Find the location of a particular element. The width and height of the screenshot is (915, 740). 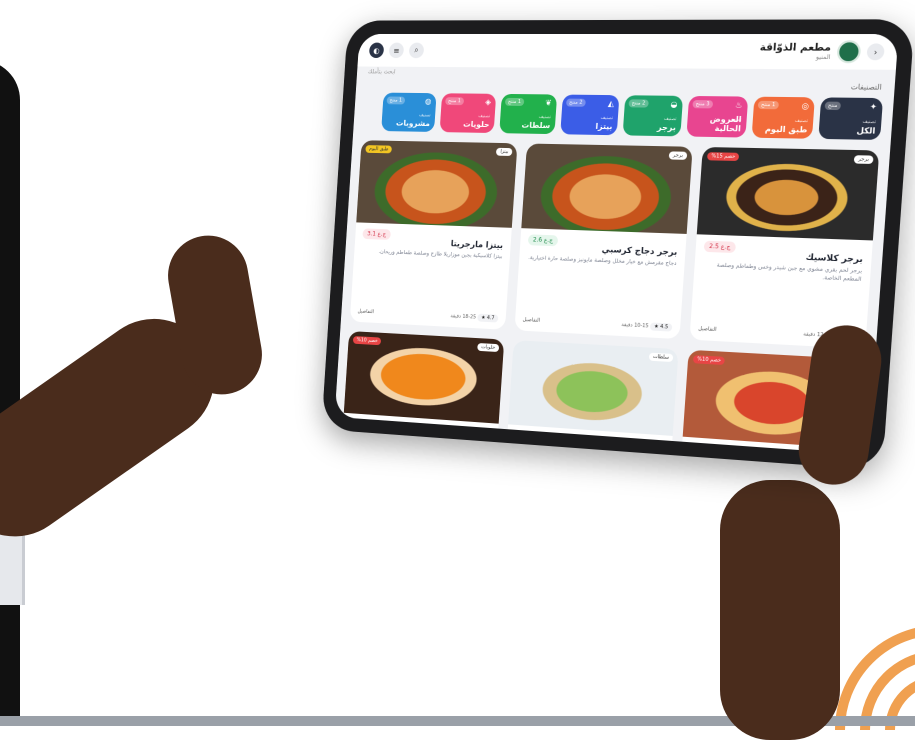

category-label: مشروبات is located at coordinates (413, 123).